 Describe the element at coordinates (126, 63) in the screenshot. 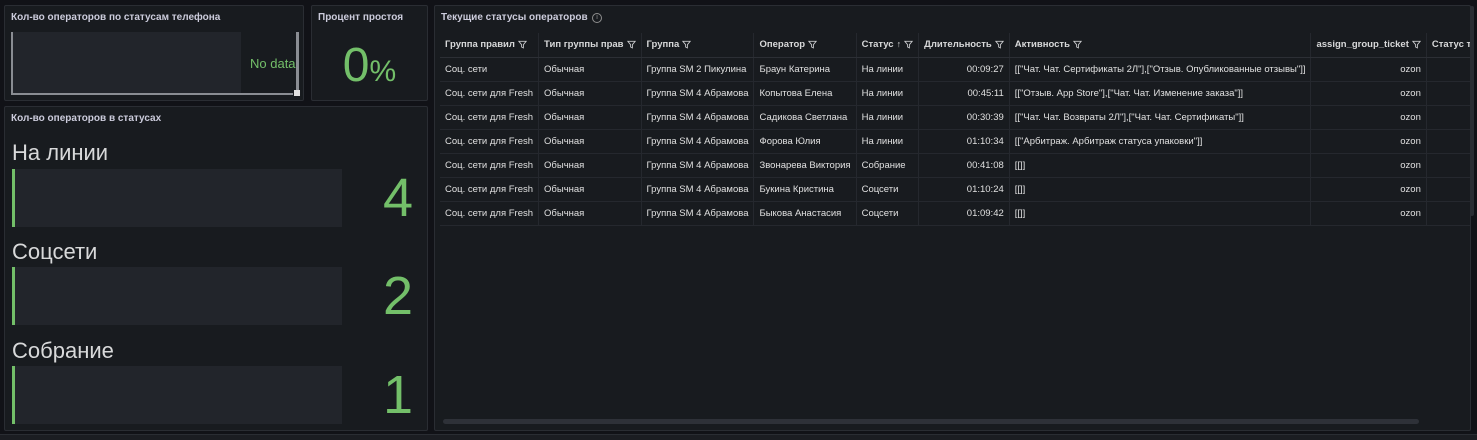

I see `empty-plot-area` at that location.